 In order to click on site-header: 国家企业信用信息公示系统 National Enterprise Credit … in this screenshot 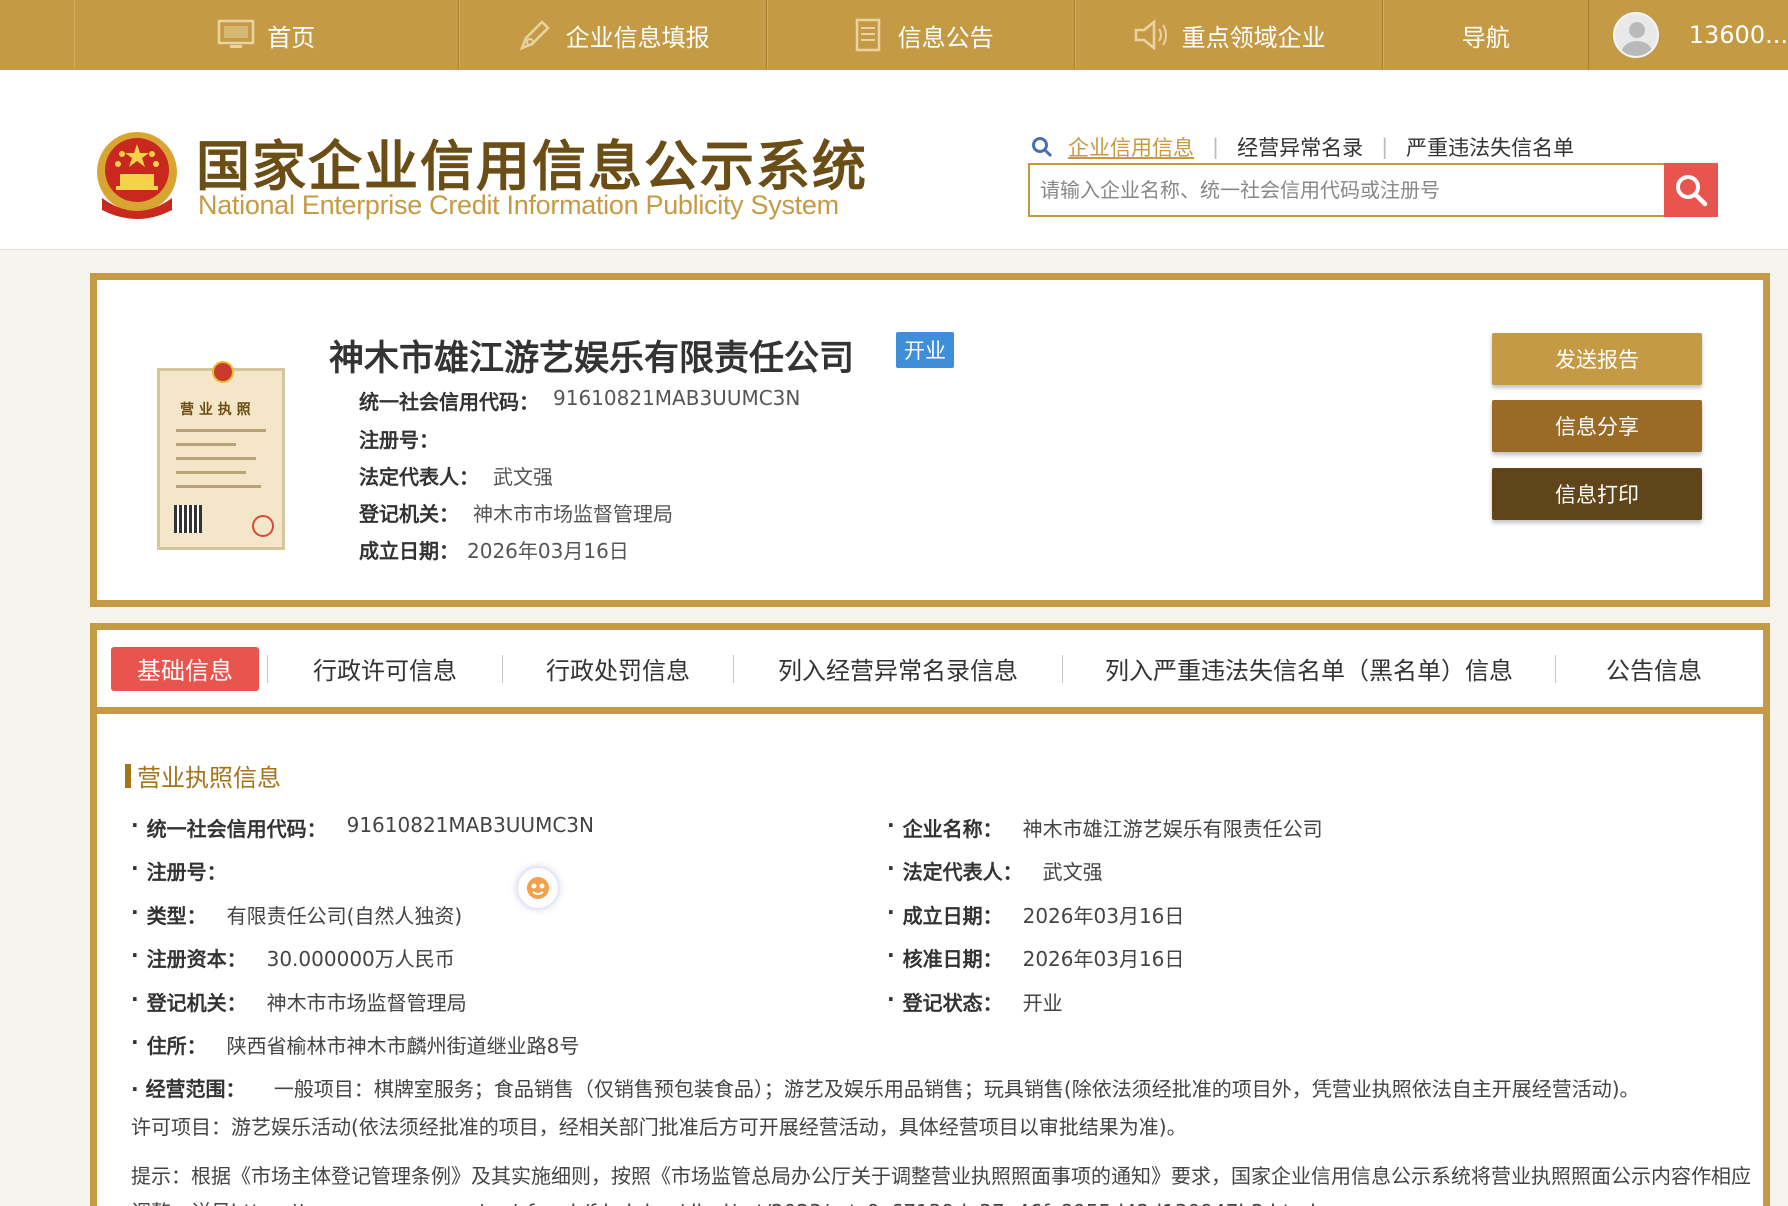, I will do `click(894, 160)`.